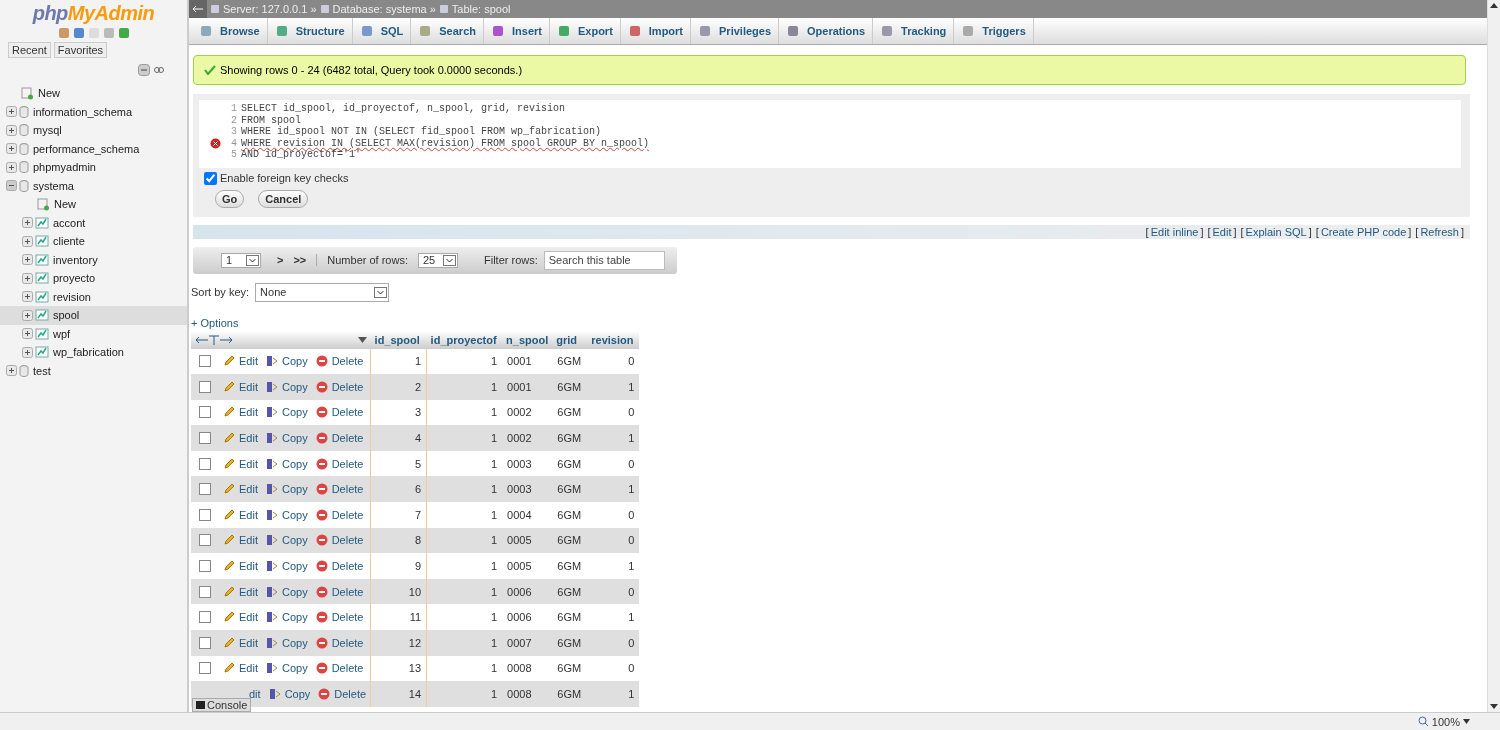  Describe the element at coordinates (1494, 5) in the screenshot. I see `scroll-up-icon` at that location.